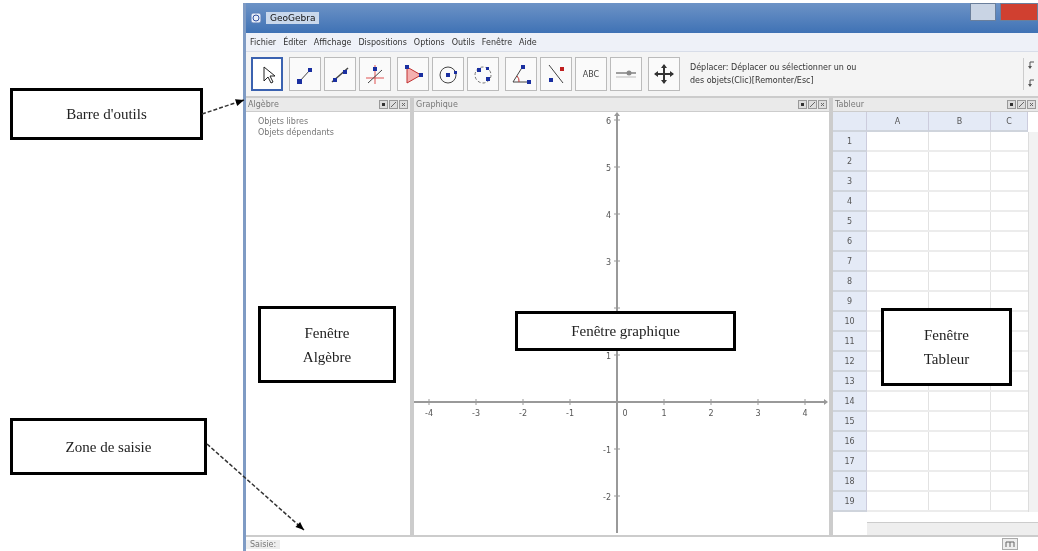 This screenshot has width=1038, height=551. Describe the element at coordinates (382, 42) in the screenshot. I see `menu-item: Dispositions` at that location.